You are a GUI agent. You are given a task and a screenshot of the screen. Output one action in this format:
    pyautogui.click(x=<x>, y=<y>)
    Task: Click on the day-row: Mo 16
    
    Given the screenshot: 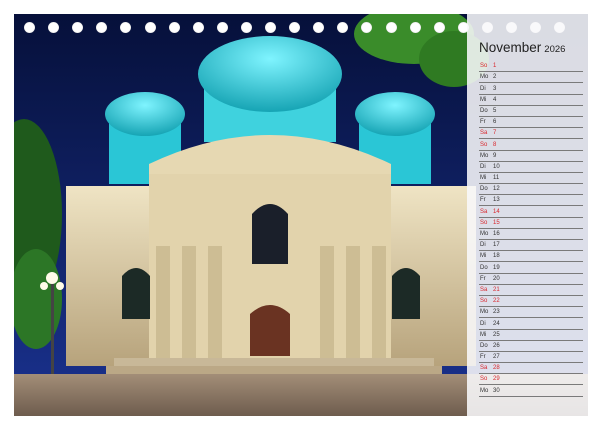 What is the action you would take?
    pyautogui.click(x=531, y=234)
    